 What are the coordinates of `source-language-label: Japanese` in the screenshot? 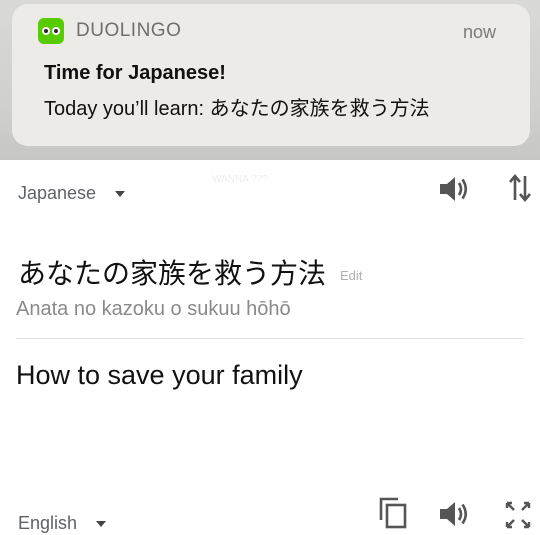 It's located at (57, 193).